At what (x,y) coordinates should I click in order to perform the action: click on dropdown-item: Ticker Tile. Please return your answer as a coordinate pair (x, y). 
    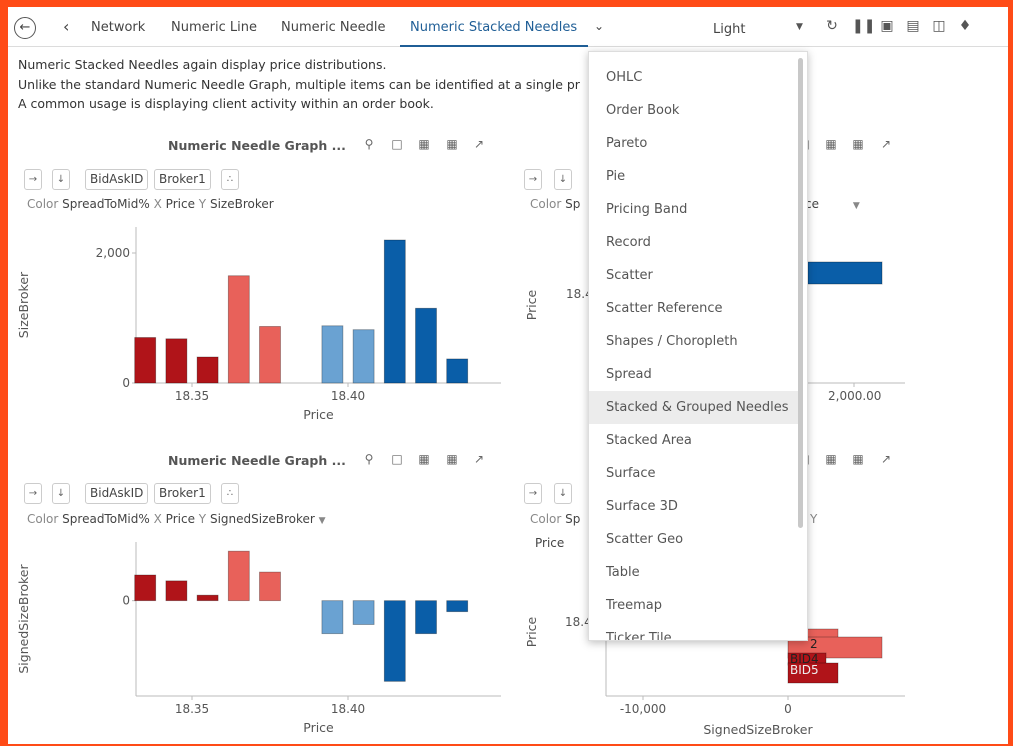
    Looking at the image, I should click on (693, 631).